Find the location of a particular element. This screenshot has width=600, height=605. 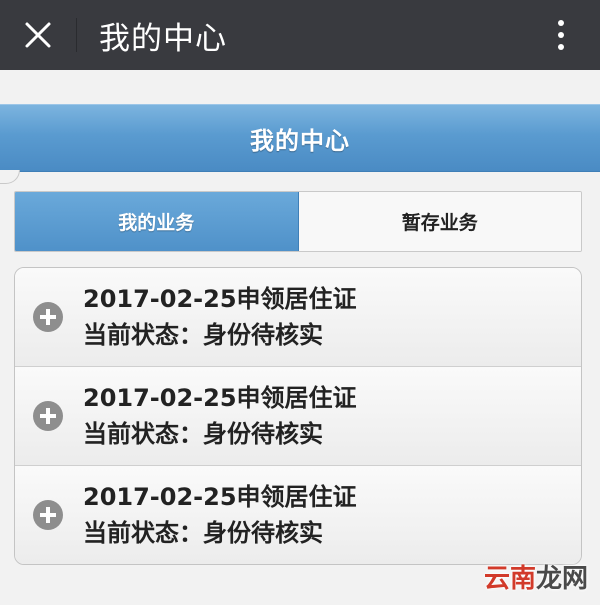

more-options-button is located at coordinates (561, 35).